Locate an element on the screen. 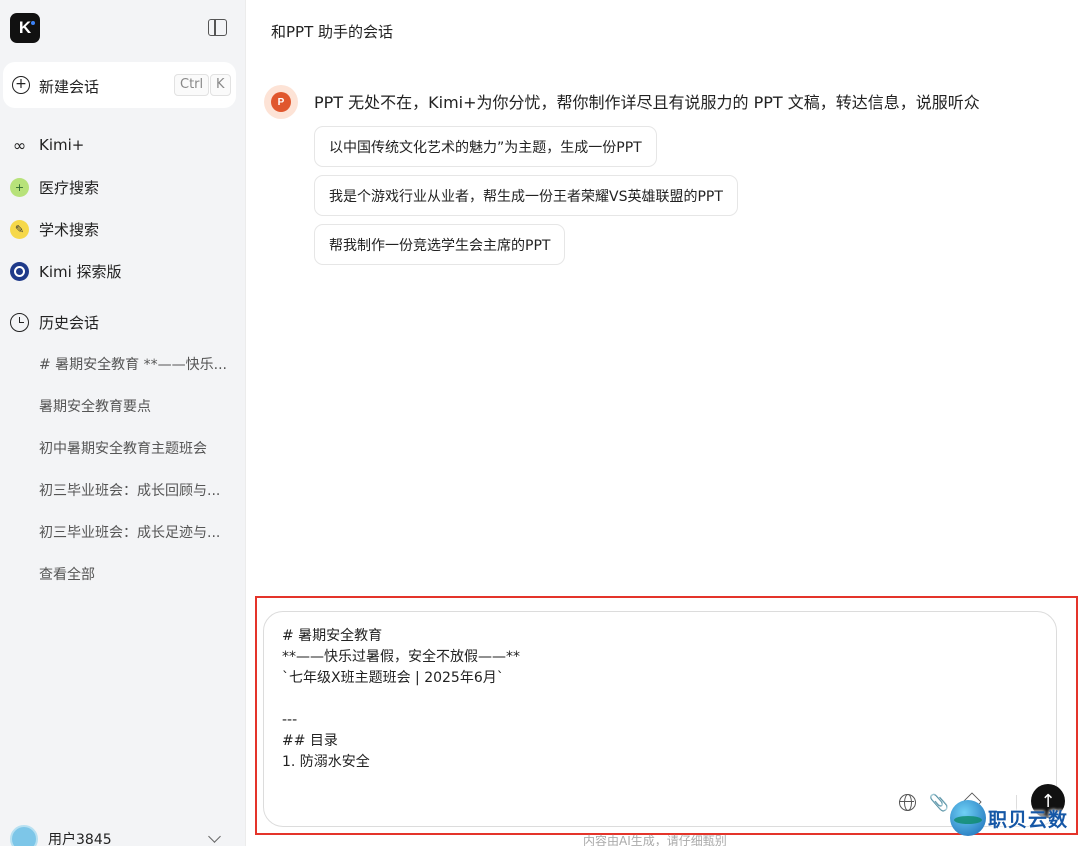  suggestion-chip: 以中国传统文化艺术的魅力”为主题，生成一份PPT is located at coordinates (485, 146).